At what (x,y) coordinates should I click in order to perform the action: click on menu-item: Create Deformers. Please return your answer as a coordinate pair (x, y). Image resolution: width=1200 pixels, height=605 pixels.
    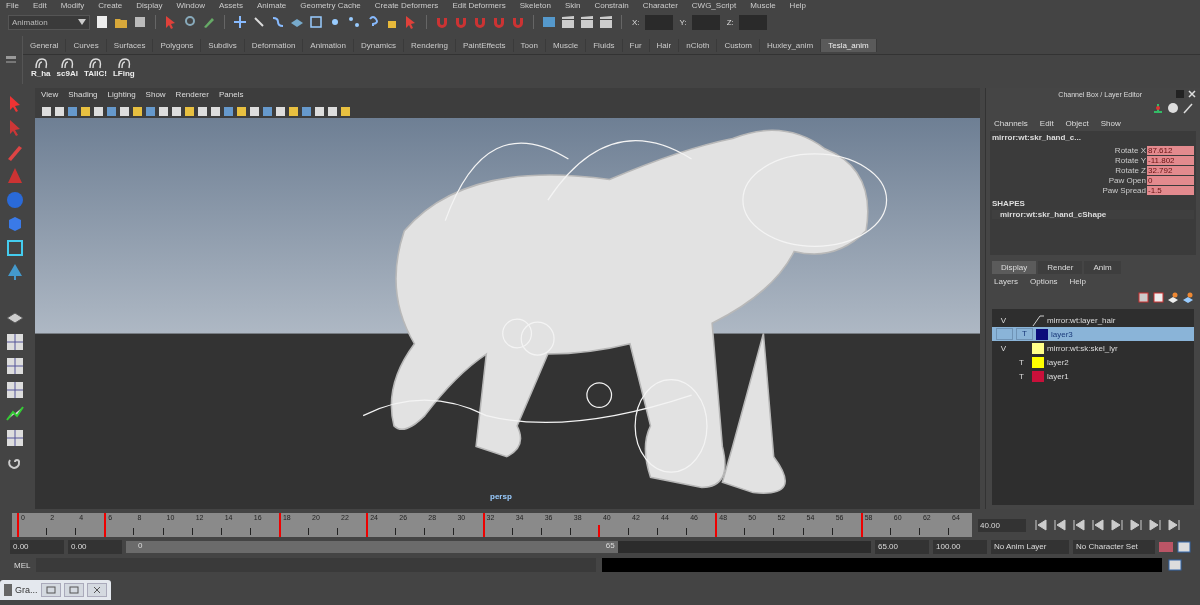
    Looking at the image, I should click on (406, 5).